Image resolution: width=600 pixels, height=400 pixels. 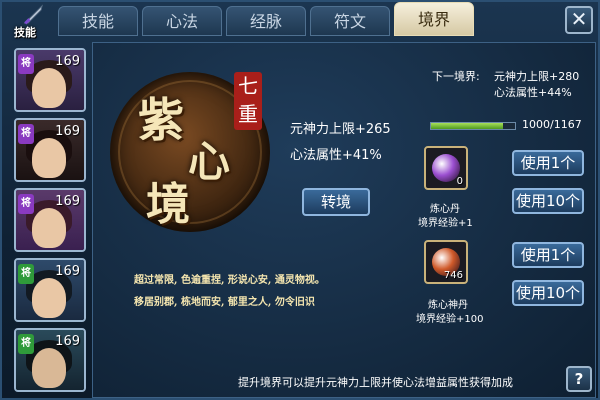 What do you see at coordinates (248, 101) in the screenshot?
I see `rank-badge: 七重` at bounding box center [248, 101].